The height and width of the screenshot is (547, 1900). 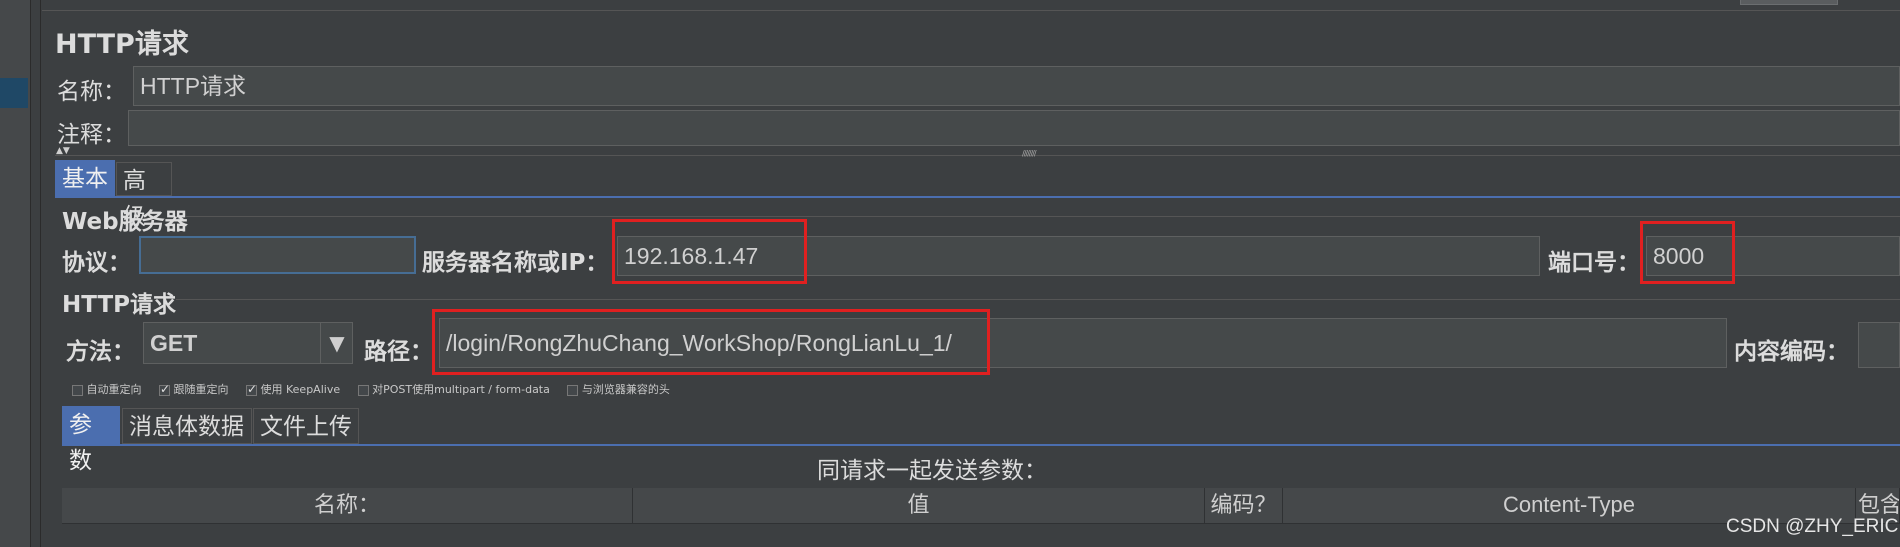 I want to click on comment-input, so click(x=1014, y=128).